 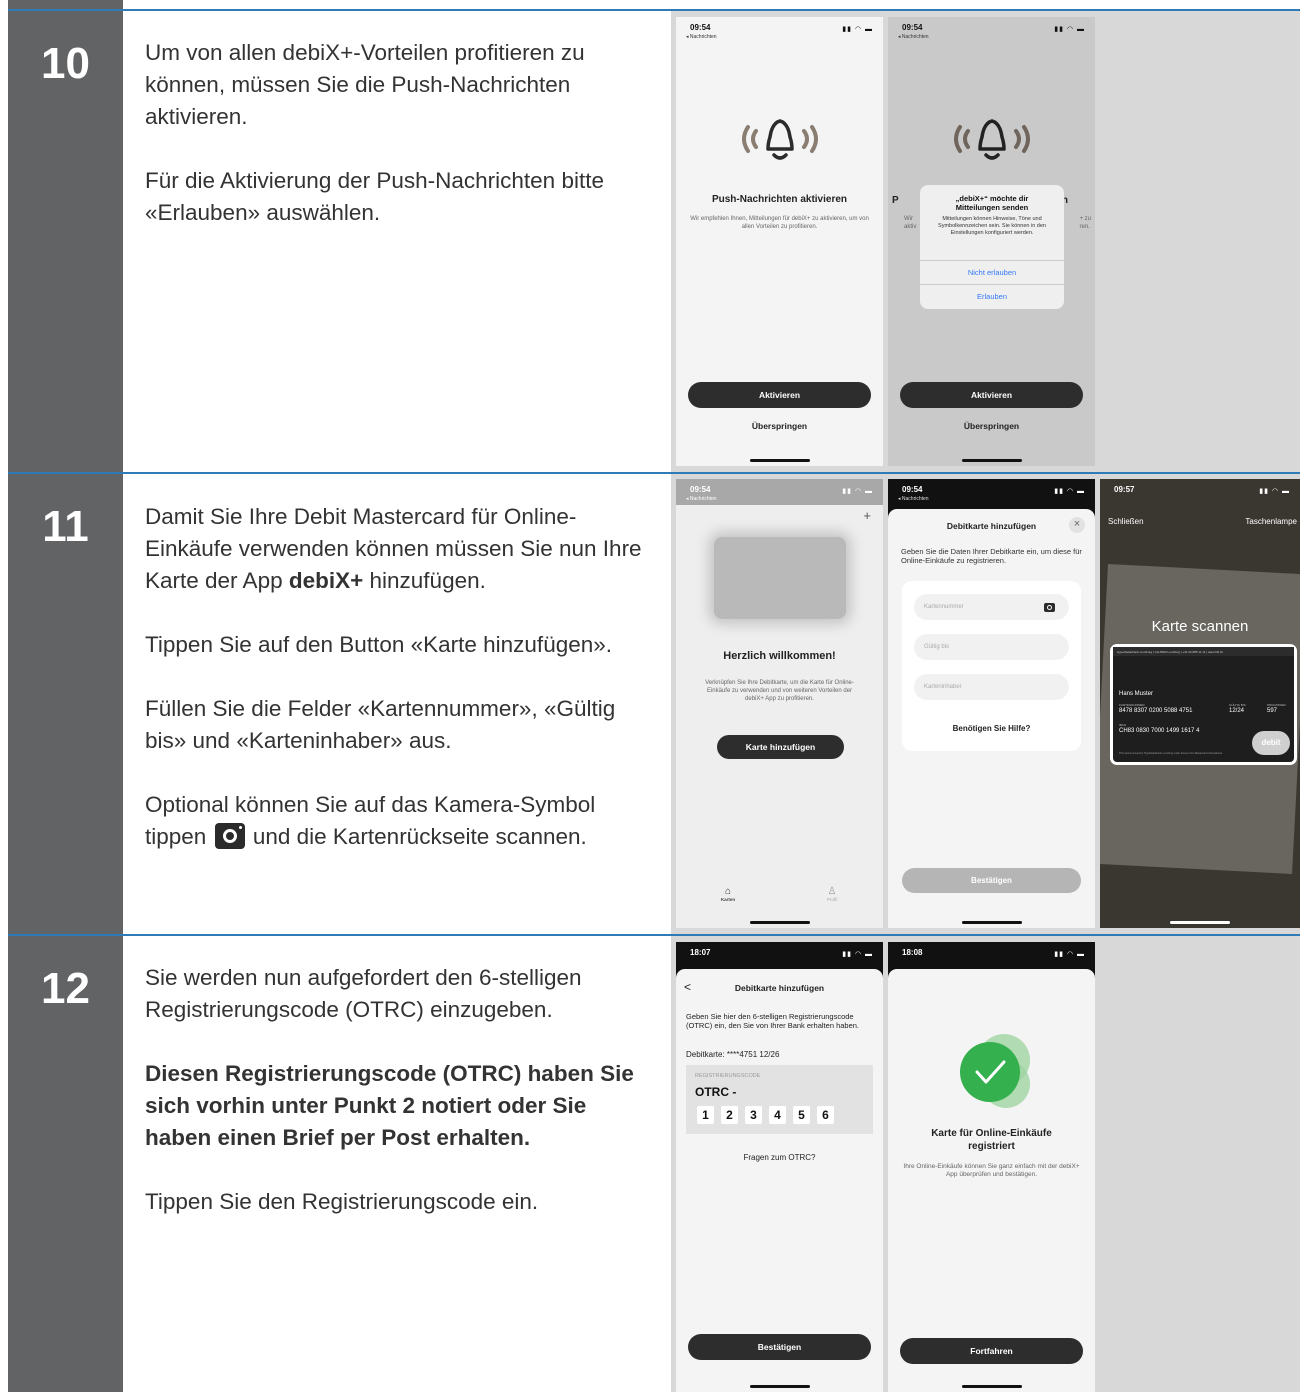 I want to click on otrc-digit: 4, so click(x=777, y=1115).